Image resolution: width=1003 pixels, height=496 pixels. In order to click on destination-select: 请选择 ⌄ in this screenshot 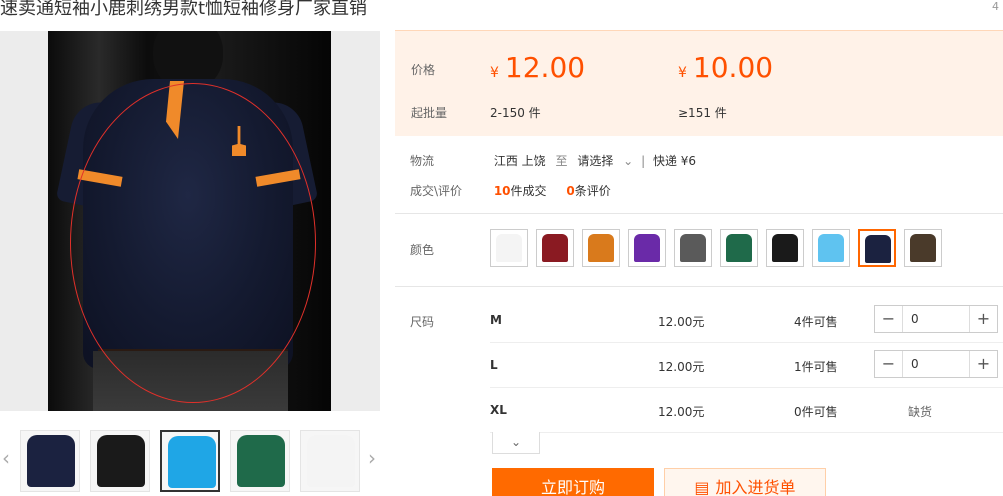, I will do `click(605, 161)`.